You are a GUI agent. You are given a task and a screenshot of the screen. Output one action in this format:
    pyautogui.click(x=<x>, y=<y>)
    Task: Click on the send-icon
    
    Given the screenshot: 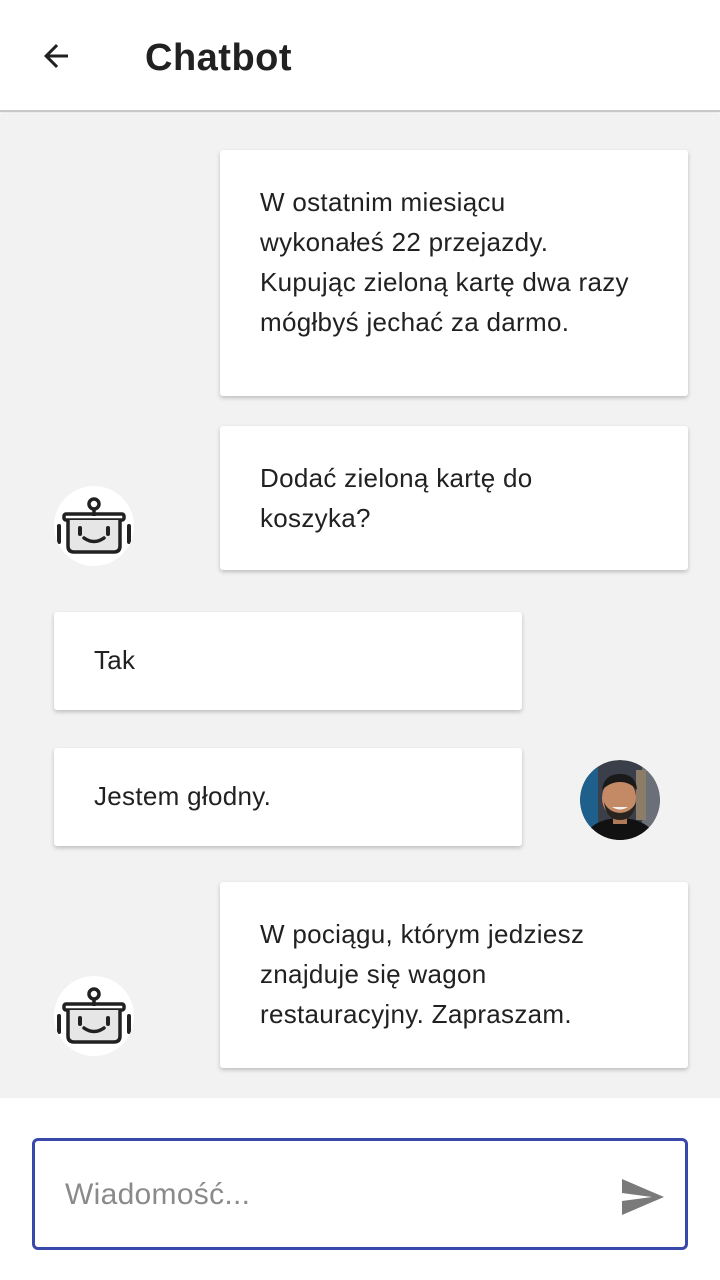 What is the action you would take?
    pyautogui.click(x=643, y=1197)
    